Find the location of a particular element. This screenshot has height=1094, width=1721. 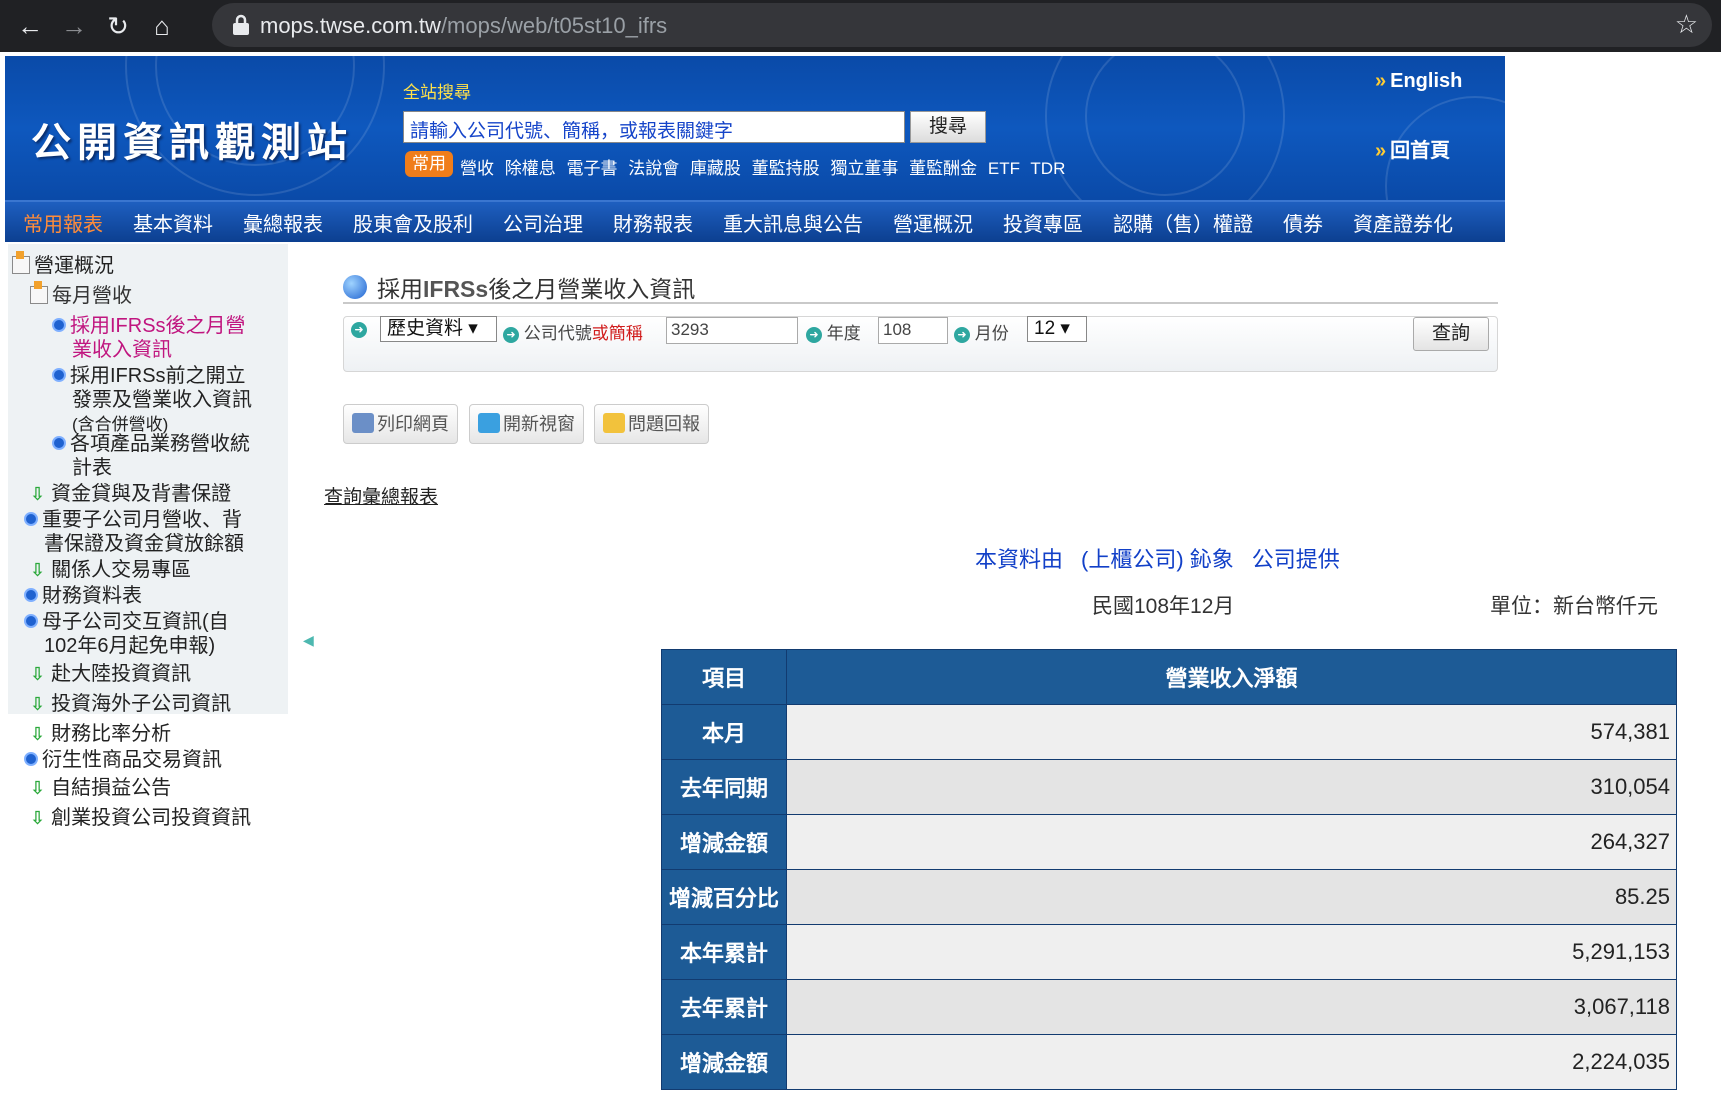

table-row: 本年累計 5,291,153 is located at coordinates (1169, 952).